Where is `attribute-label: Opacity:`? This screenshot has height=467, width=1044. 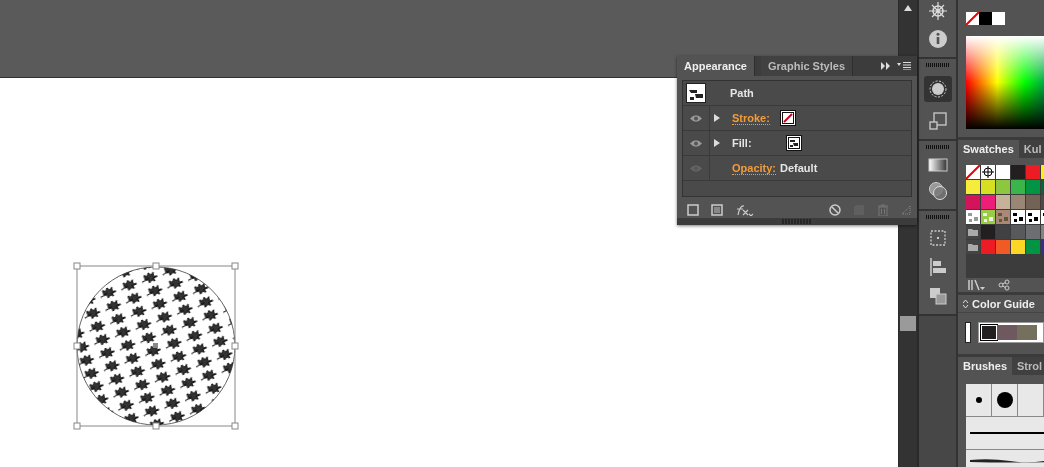 attribute-label: Opacity: is located at coordinates (754, 168).